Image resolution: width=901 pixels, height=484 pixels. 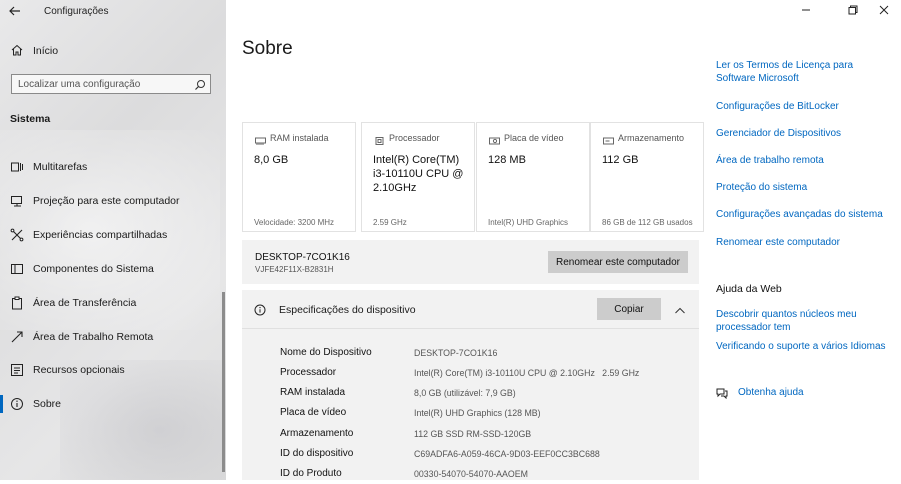 I want to click on sidebar-item-area-transferencia: Área de Transferência, so click(x=111, y=303).